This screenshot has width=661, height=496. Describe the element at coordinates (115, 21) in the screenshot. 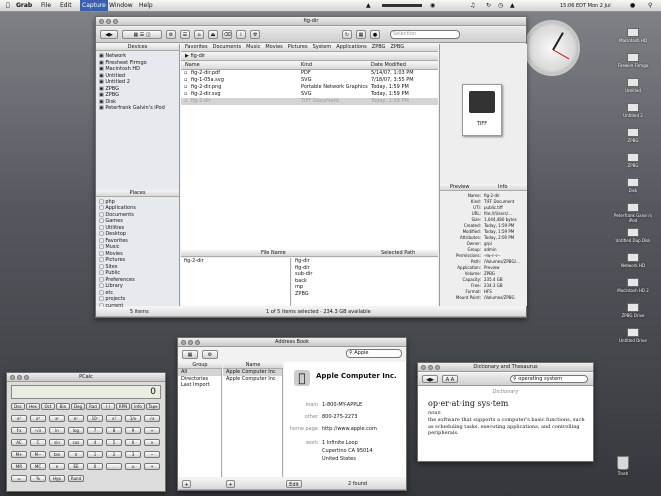

I see `zoom-button` at that location.